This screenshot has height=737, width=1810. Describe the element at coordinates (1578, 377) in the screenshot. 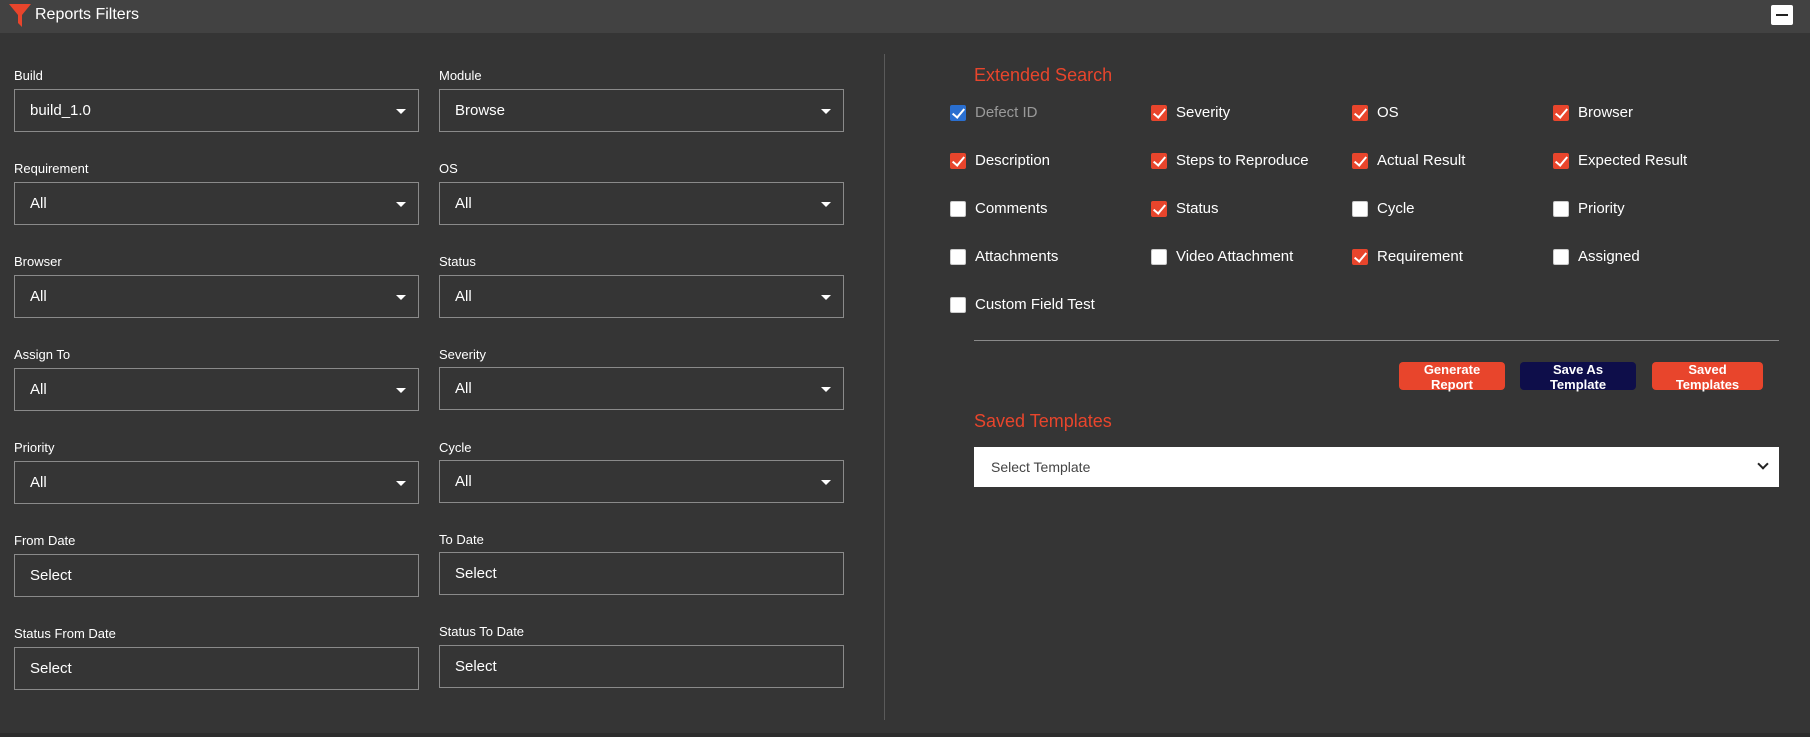

I see `save-as-template-button: Save As Template` at that location.